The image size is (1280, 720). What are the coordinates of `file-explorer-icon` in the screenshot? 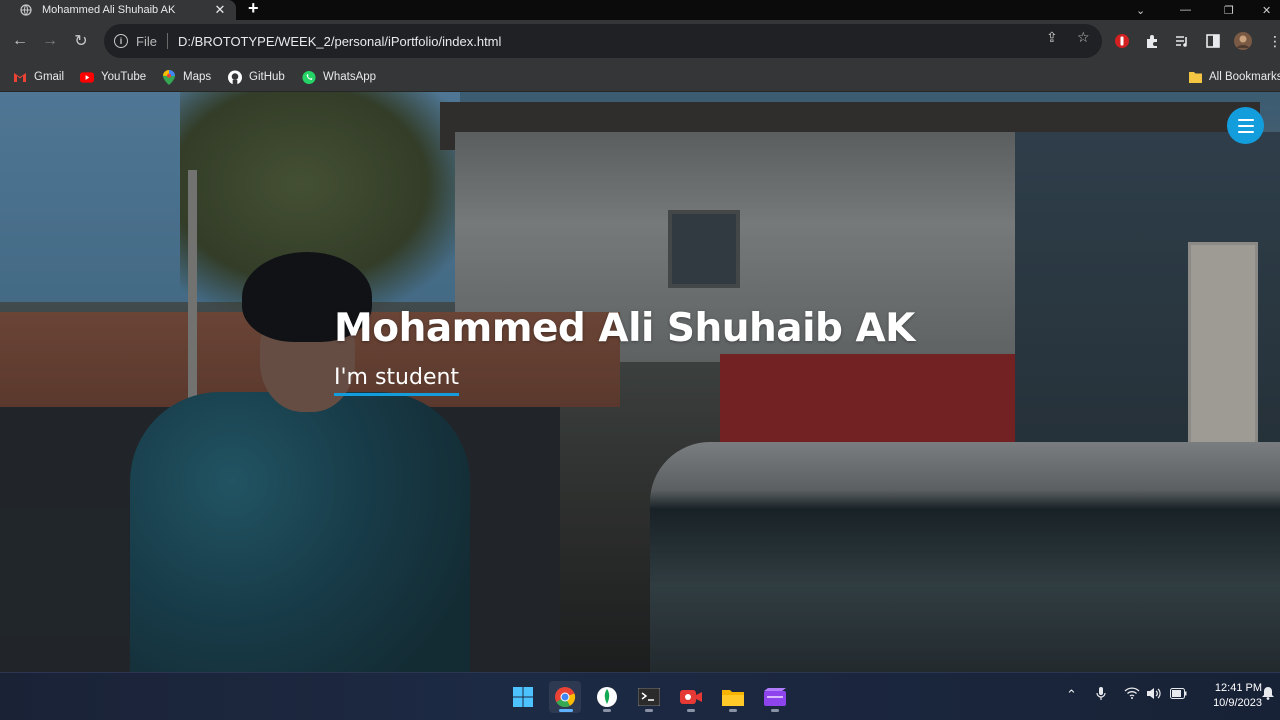 It's located at (733, 697).